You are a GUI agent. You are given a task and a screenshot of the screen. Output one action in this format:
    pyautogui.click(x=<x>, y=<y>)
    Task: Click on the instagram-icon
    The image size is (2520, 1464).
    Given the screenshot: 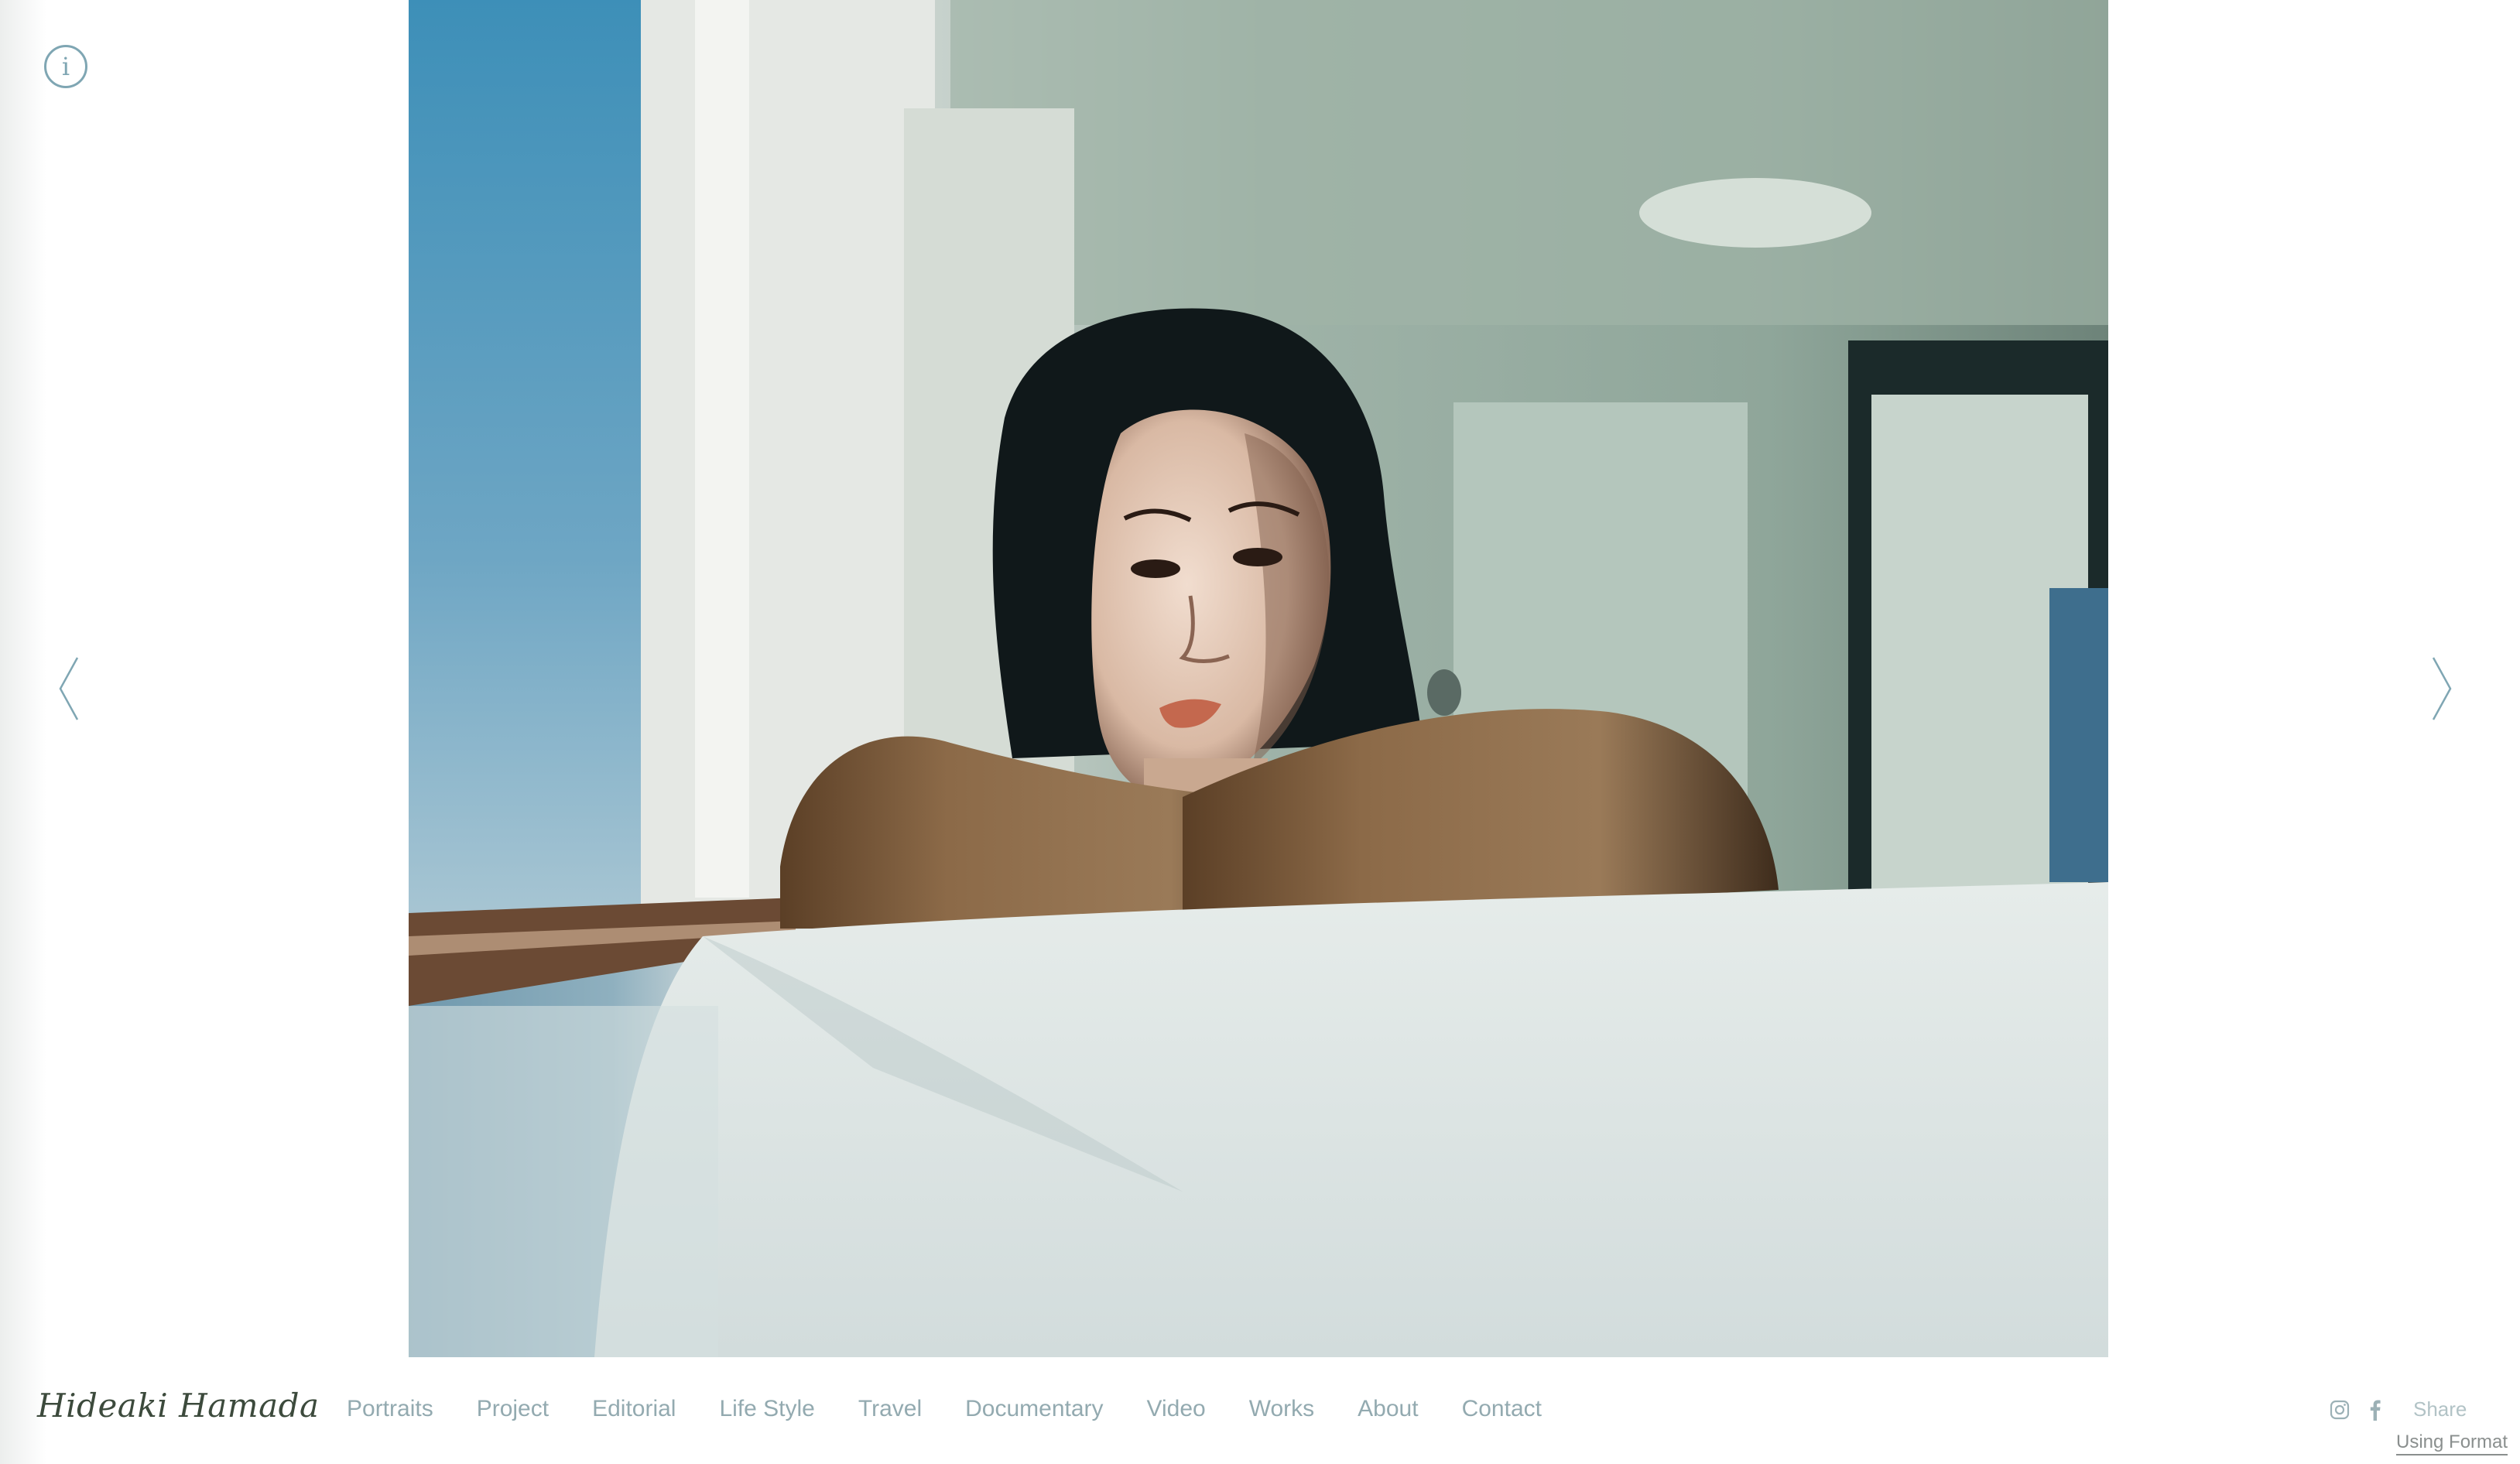 What is the action you would take?
    pyautogui.click(x=2340, y=1410)
    